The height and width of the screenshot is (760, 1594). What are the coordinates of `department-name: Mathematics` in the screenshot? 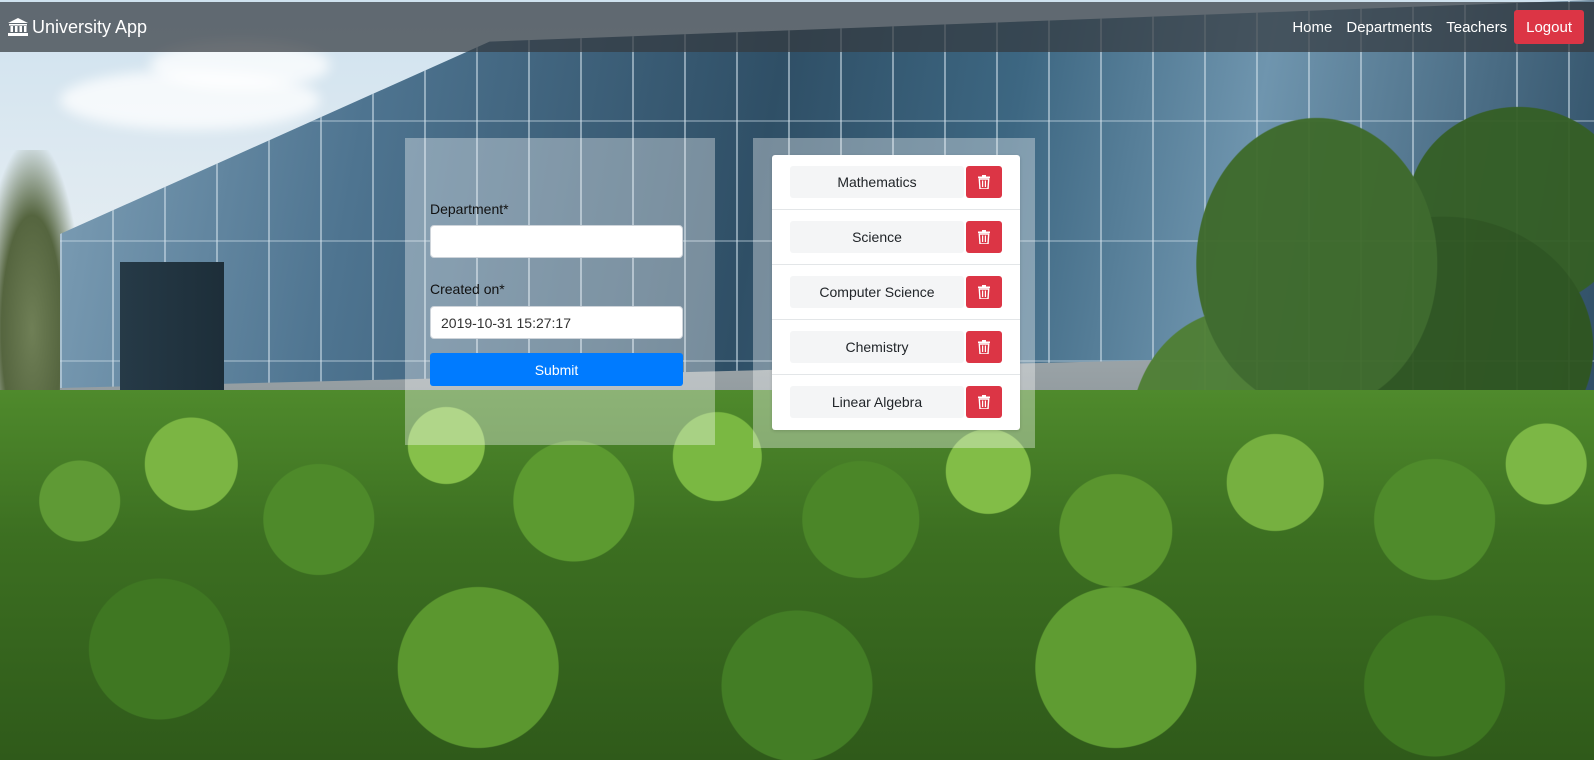 It's located at (877, 182).